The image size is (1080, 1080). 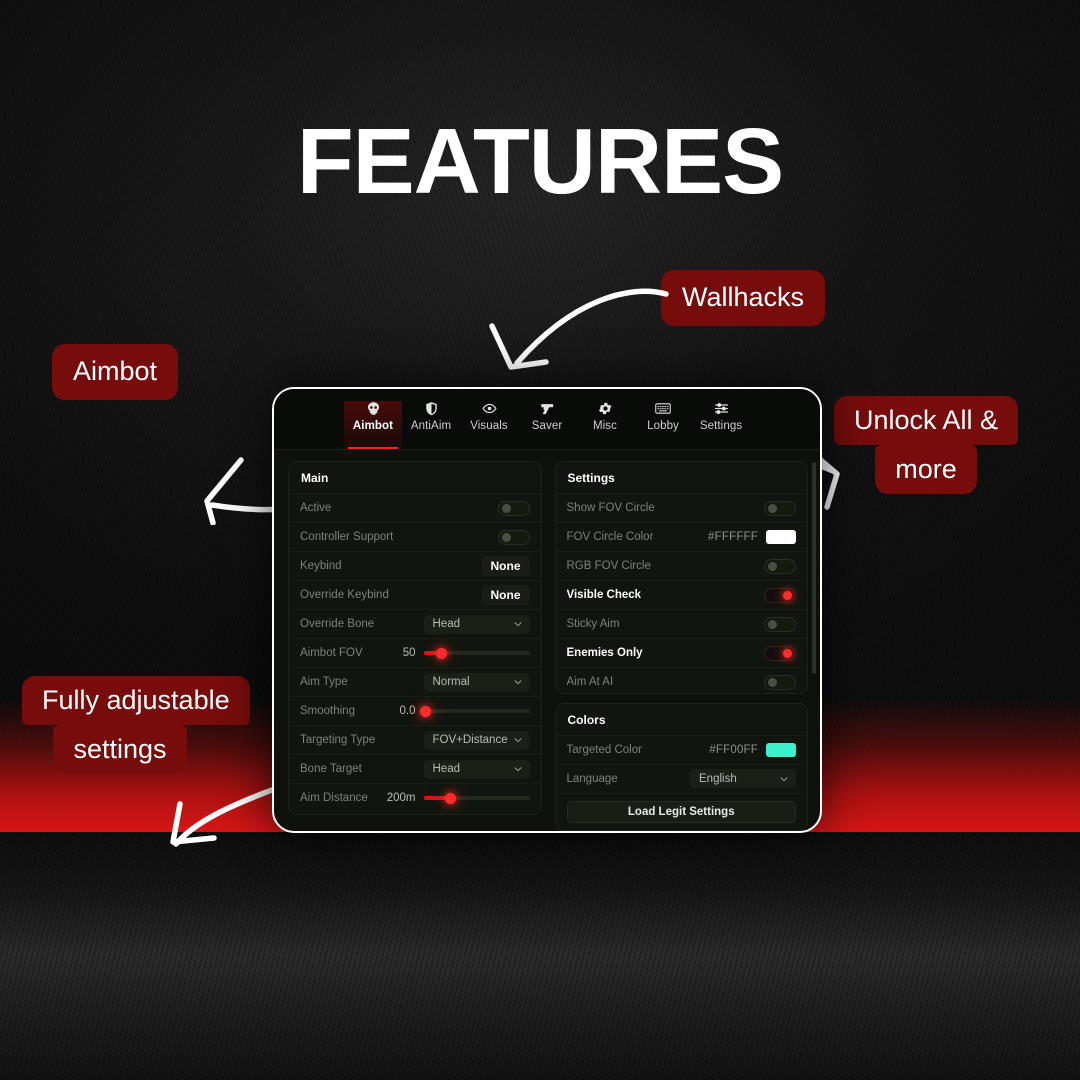 What do you see at coordinates (721, 408) in the screenshot?
I see `sliders-icon` at bounding box center [721, 408].